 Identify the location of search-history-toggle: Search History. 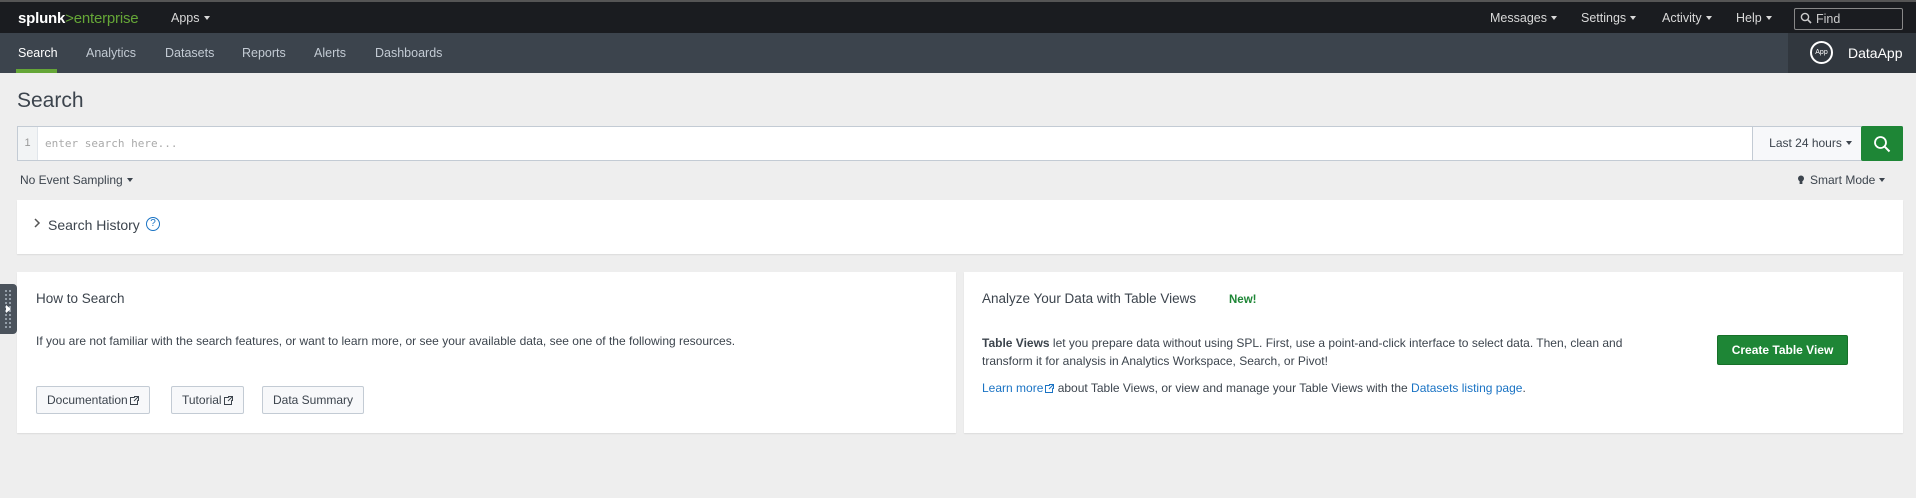
(94, 225).